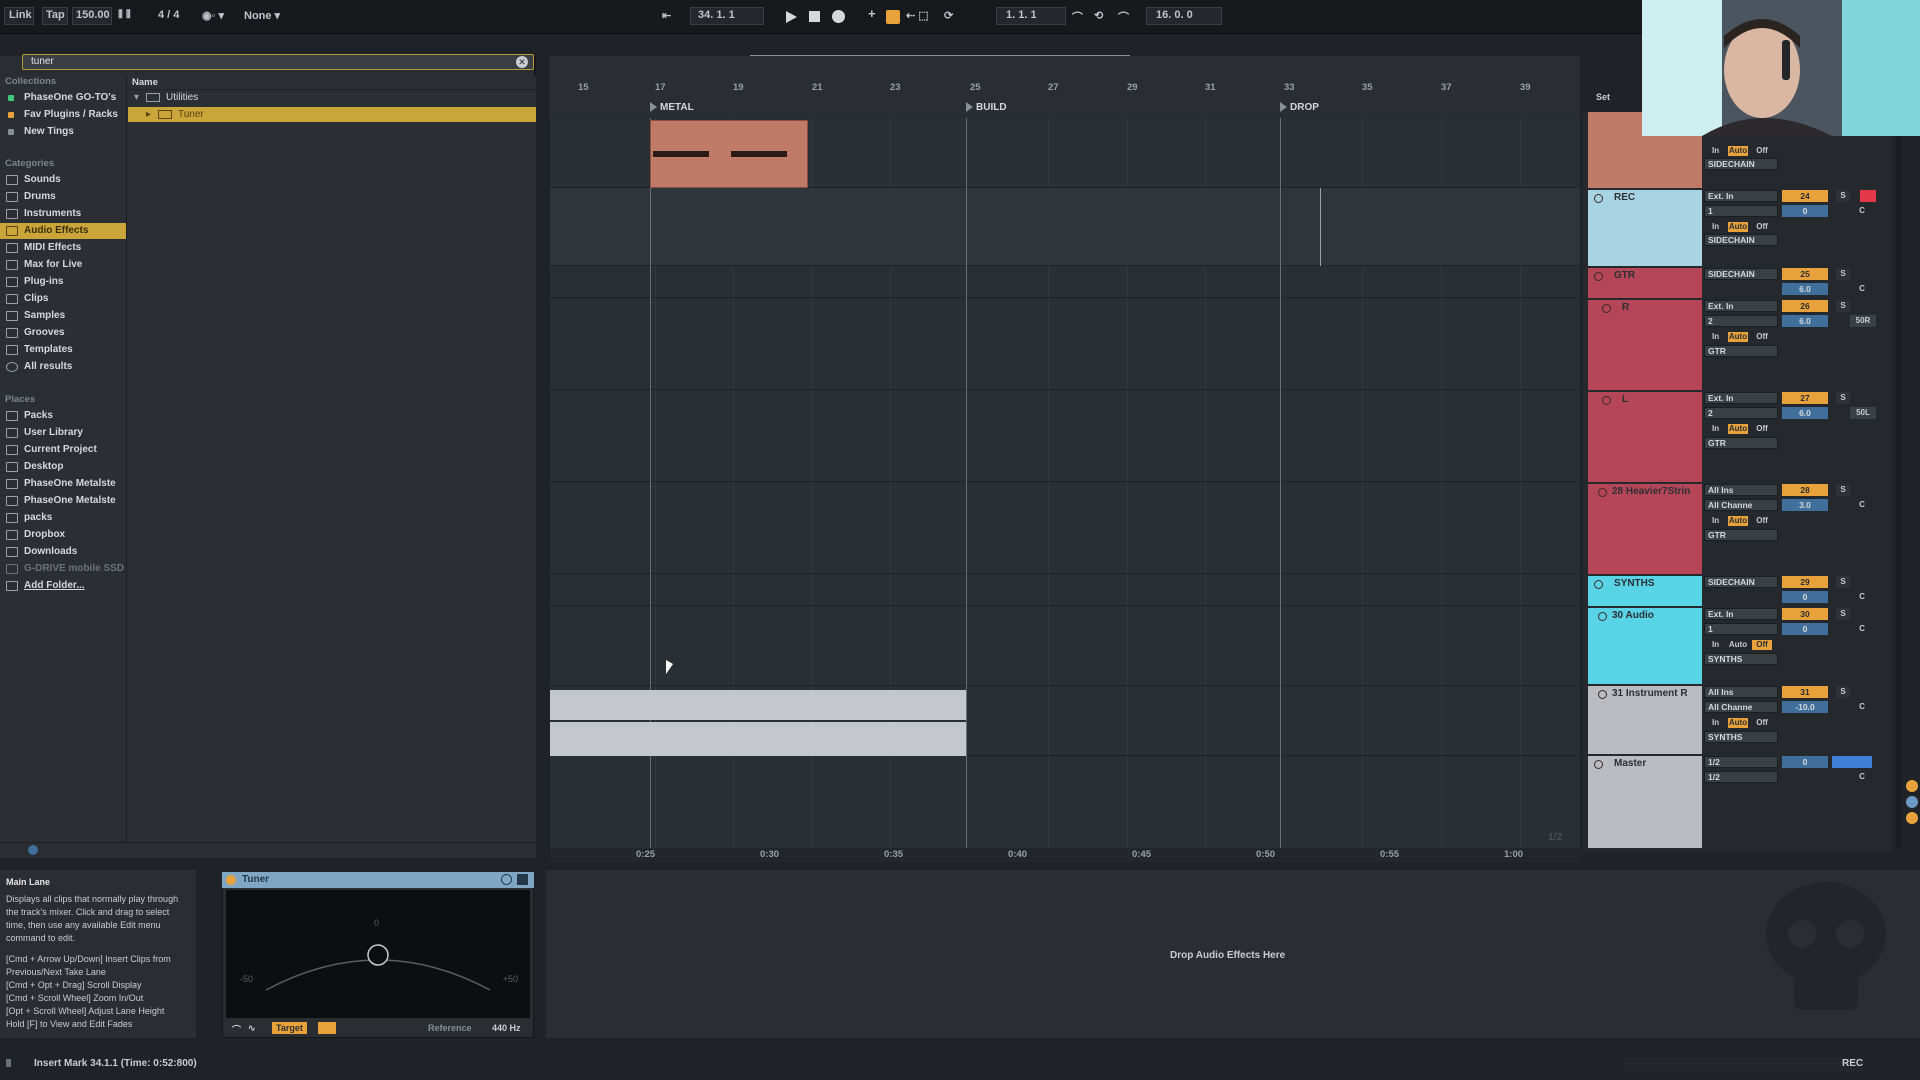 This screenshot has width=1920, height=1080. I want to click on track-header-master: Master, so click(1645, 802).